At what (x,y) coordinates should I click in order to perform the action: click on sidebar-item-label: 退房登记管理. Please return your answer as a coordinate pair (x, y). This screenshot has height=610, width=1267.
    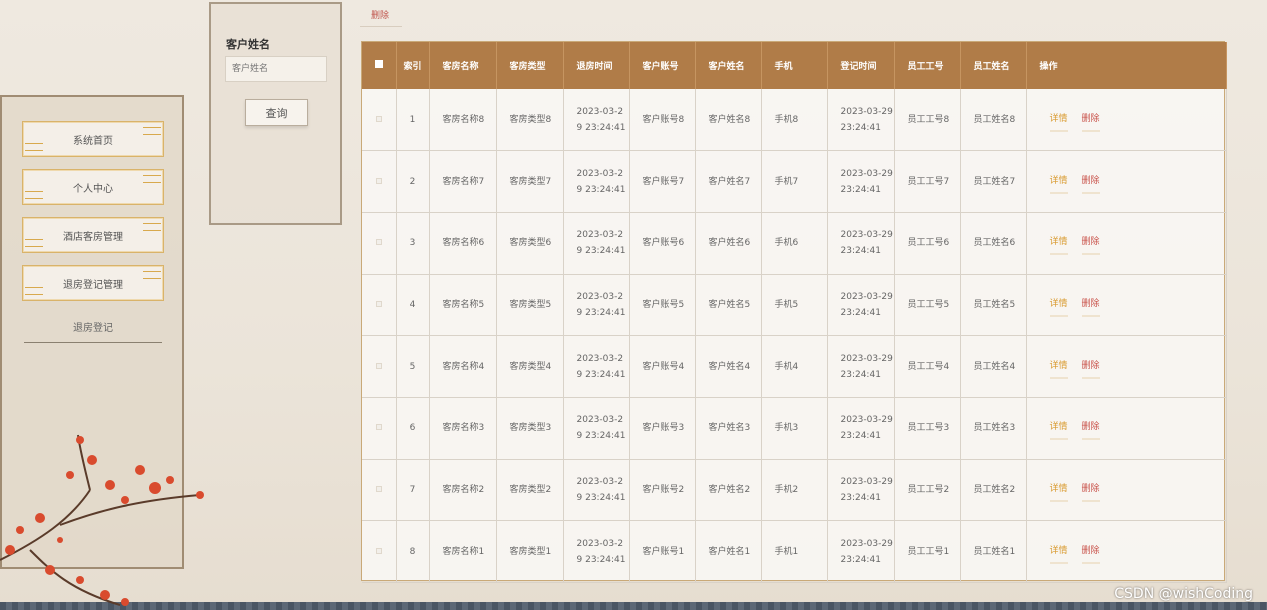
    Looking at the image, I should click on (93, 285).